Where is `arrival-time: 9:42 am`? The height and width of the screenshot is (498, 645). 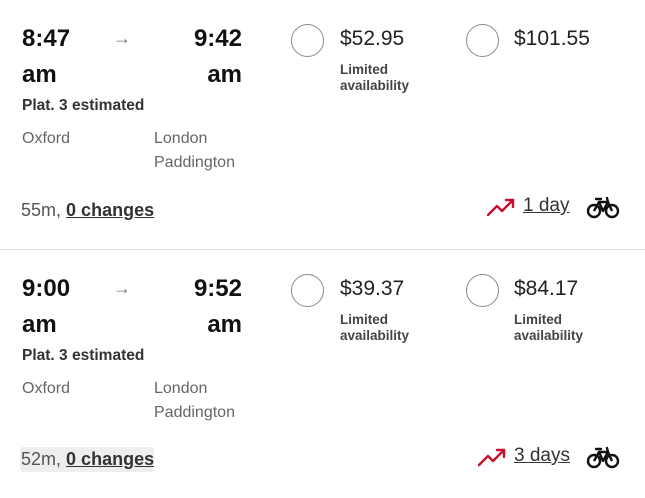
arrival-time: 9:42 am is located at coordinates (217, 56).